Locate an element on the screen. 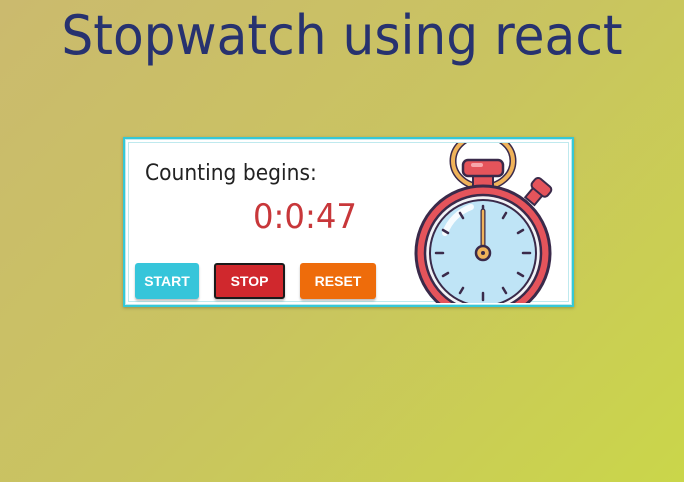 The height and width of the screenshot is (482, 684). stop-button: STOP is located at coordinates (249, 281).